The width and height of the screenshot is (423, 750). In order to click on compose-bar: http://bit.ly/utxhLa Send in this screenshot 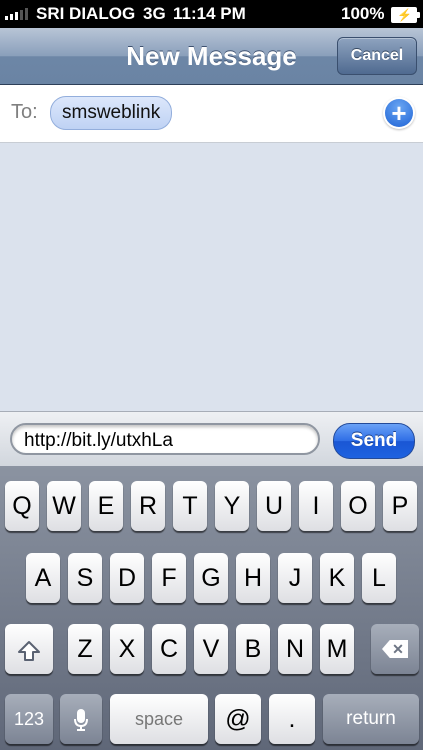, I will do `click(211, 439)`.